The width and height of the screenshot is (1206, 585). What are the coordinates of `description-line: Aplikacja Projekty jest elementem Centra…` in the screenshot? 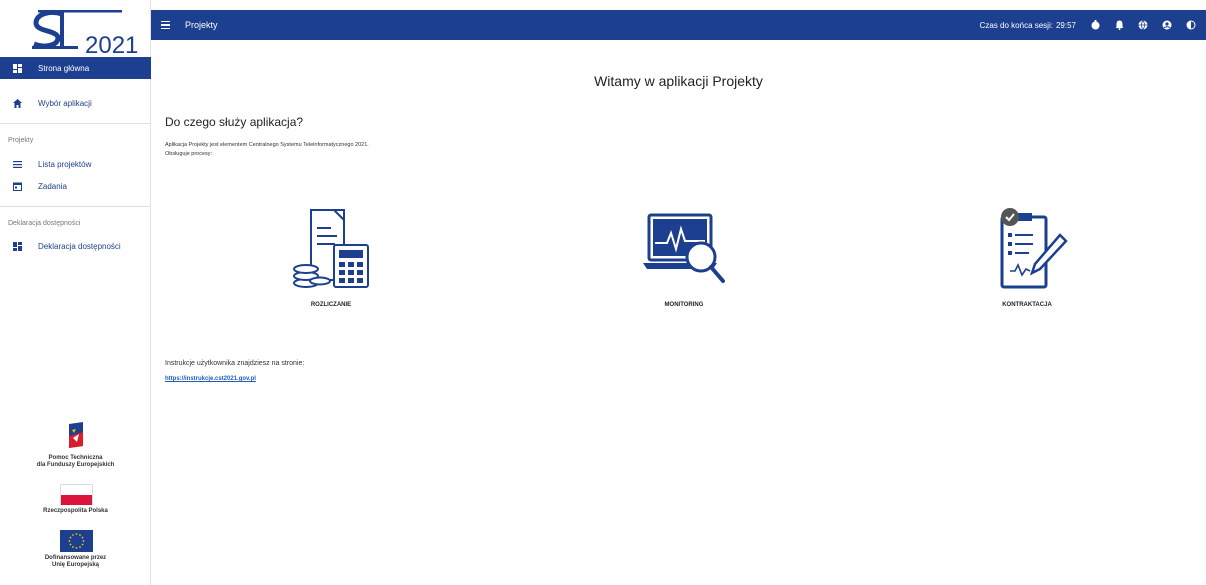 It's located at (267, 145).